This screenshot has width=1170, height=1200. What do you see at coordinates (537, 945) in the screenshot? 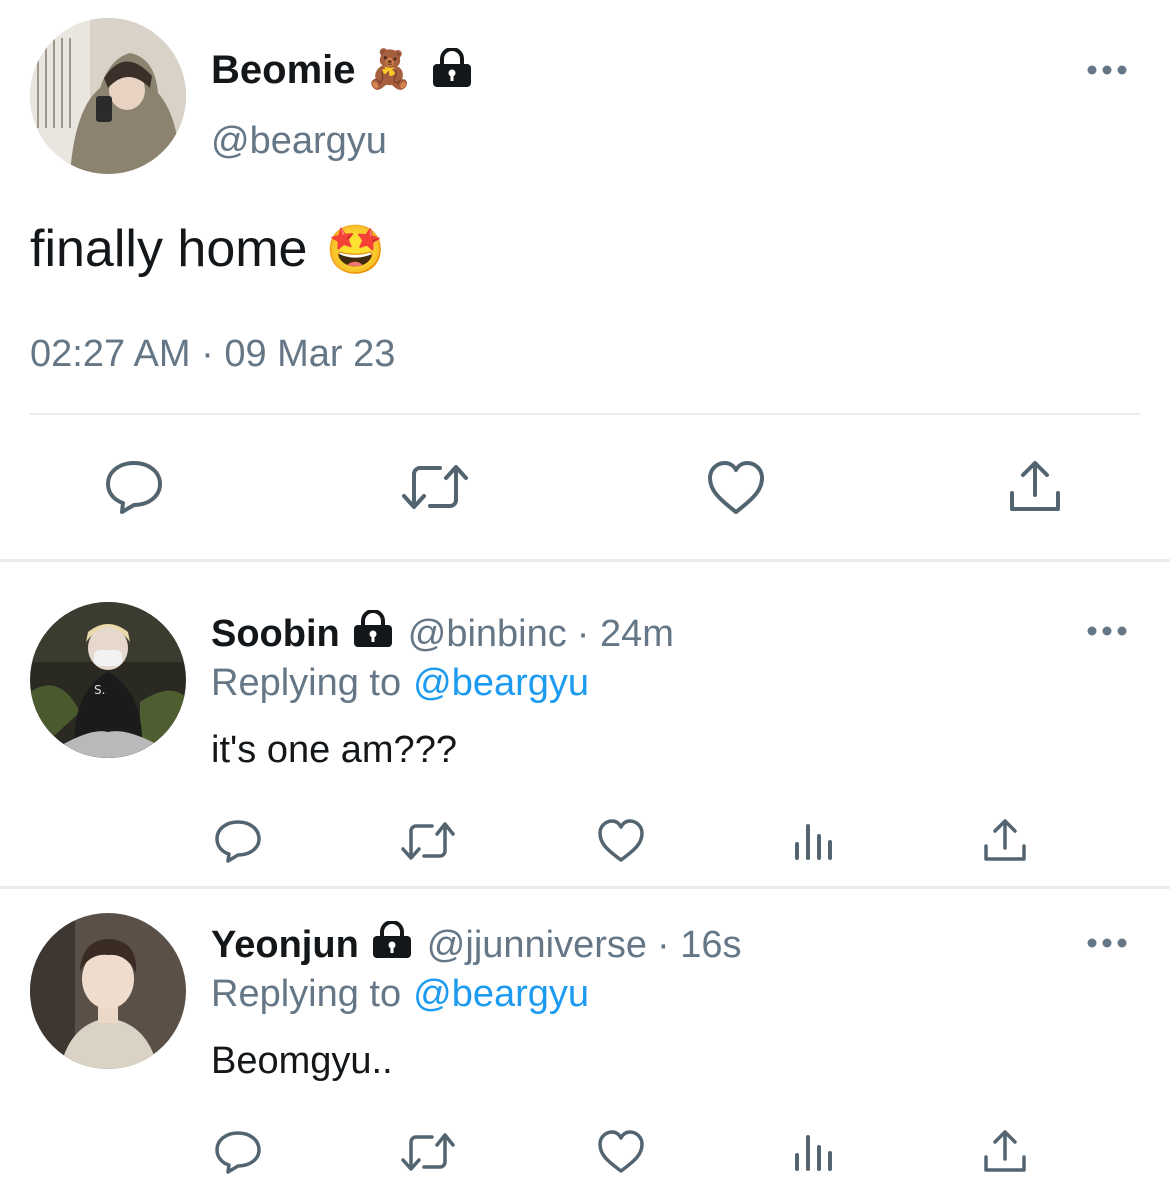
I see `handle: @jjunniverse` at bounding box center [537, 945].